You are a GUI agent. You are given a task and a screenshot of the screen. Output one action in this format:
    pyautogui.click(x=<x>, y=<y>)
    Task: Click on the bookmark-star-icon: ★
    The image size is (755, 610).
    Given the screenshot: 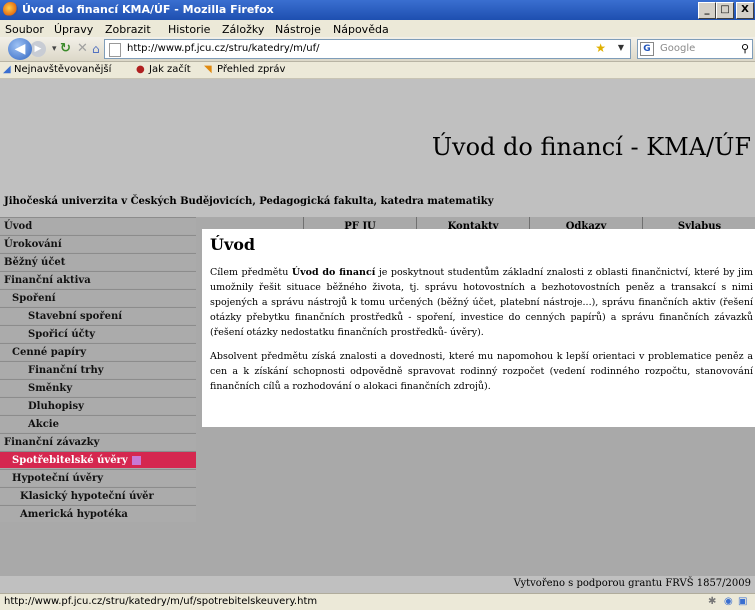 What is the action you would take?
    pyautogui.click(x=600, y=48)
    